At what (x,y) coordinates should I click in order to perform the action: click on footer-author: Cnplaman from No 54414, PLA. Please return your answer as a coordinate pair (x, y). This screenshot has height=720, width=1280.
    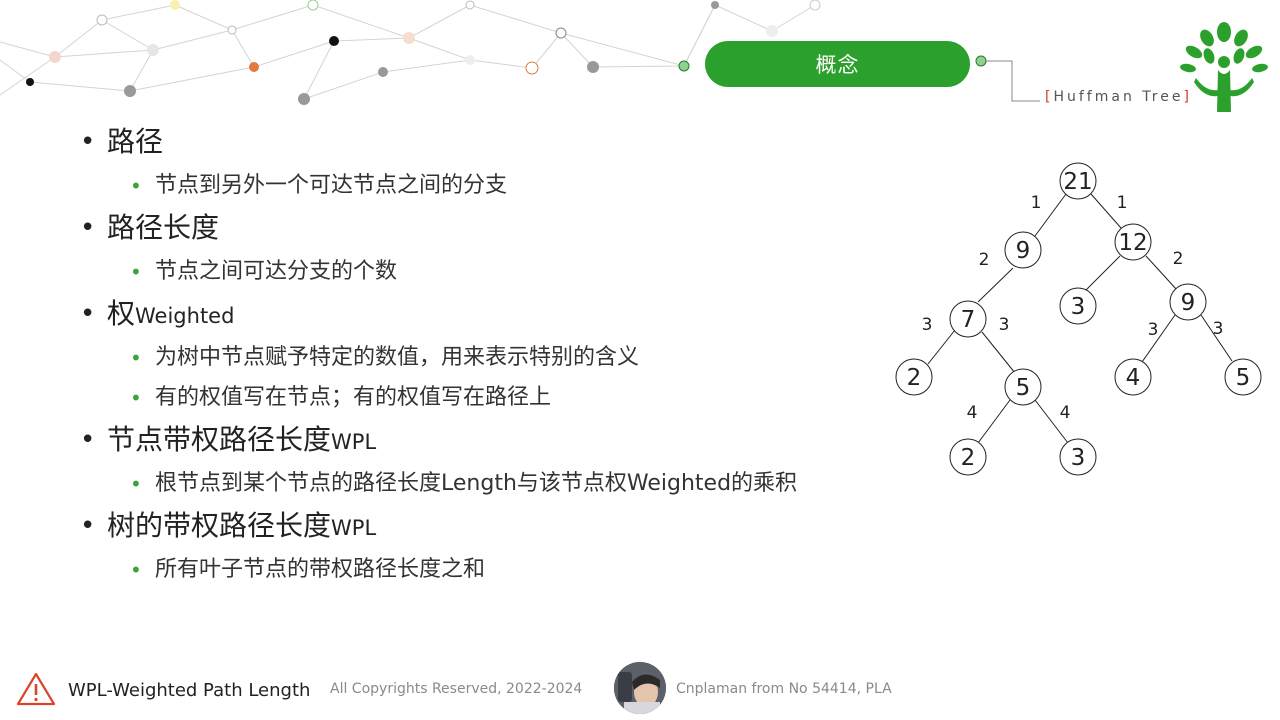
    Looking at the image, I should click on (784, 689).